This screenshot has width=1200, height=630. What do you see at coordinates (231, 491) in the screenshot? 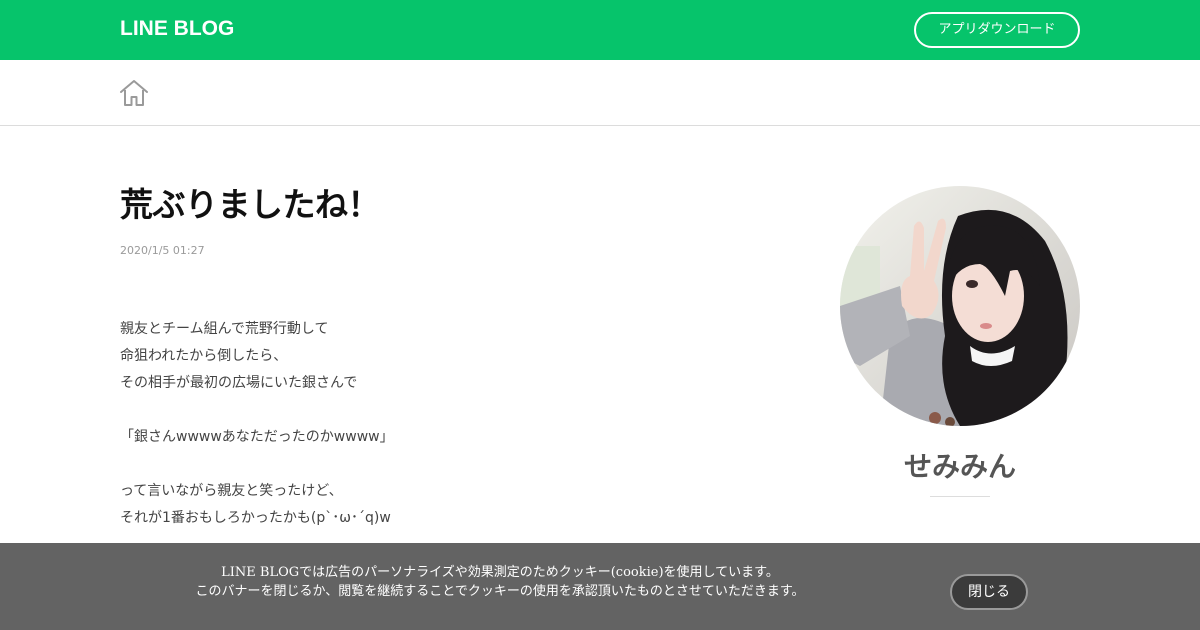
I see `post-body-line: って言いながら親友と笑ったけど、` at bounding box center [231, 491].